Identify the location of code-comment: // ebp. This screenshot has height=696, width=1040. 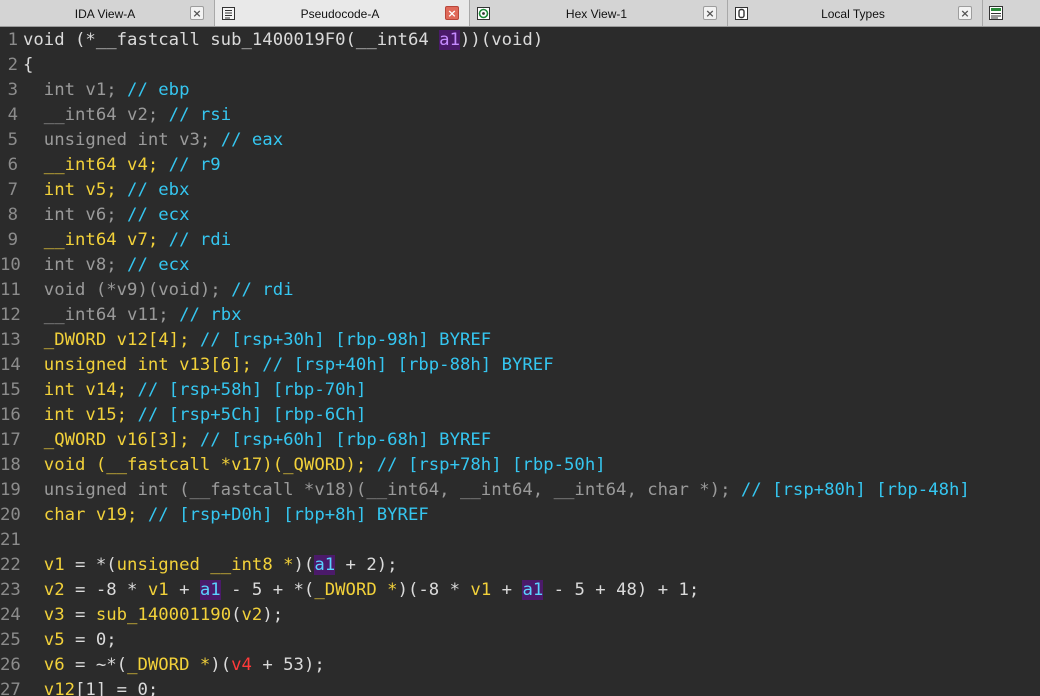
(158, 90).